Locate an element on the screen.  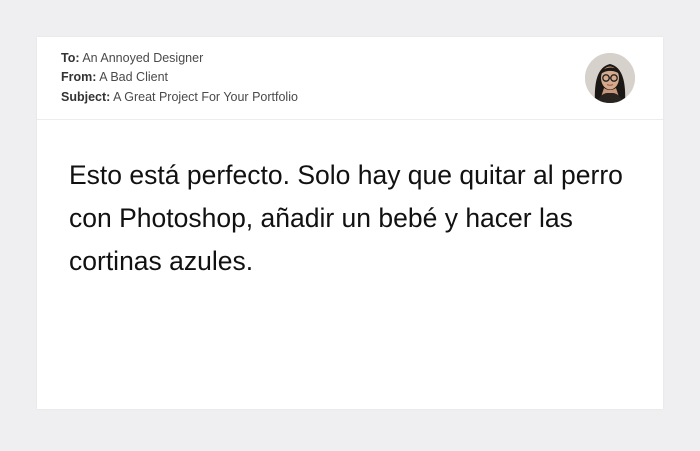
to-label: To: is located at coordinates (70, 58).